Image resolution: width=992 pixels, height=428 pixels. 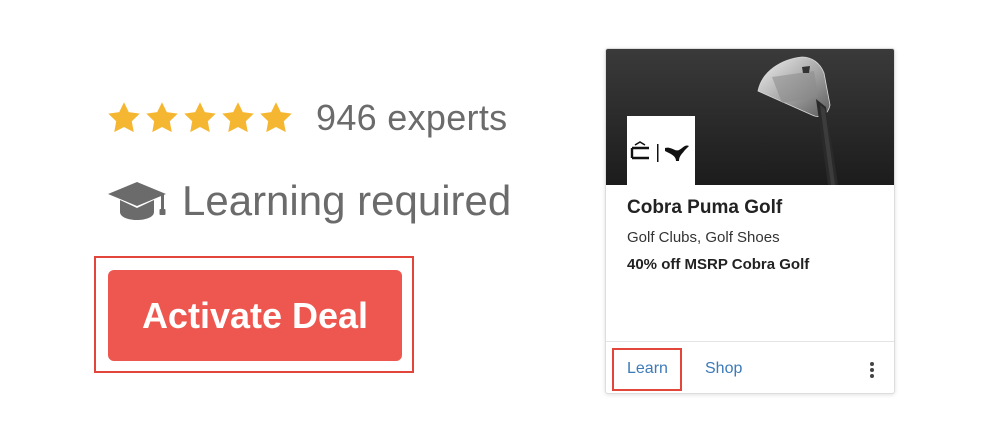 I want to click on brand-logo, so click(x=661, y=150).